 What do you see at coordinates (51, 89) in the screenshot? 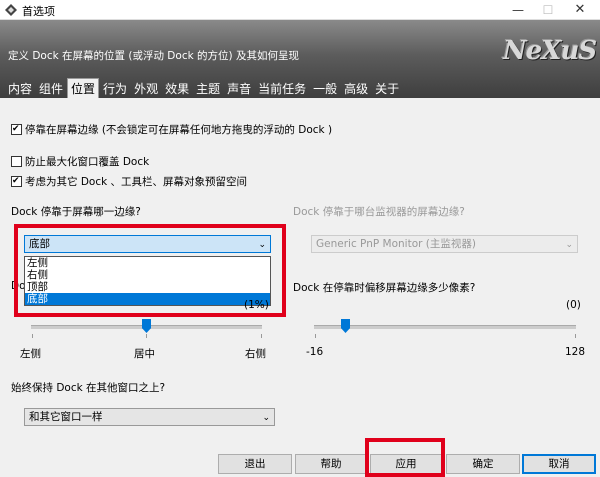
I see `tab-widgets: 组件` at bounding box center [51, 89].